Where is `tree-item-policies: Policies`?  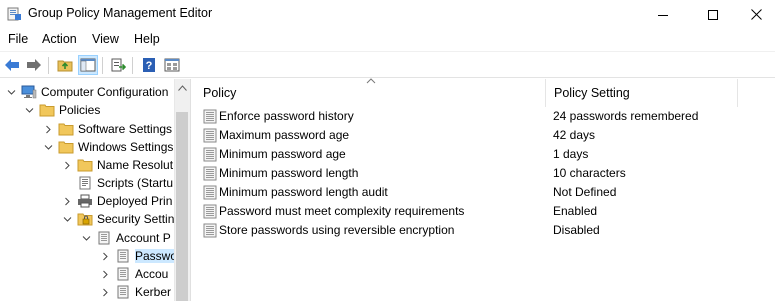 tree-item-policies: Policies is located at coordinates (61, 110).